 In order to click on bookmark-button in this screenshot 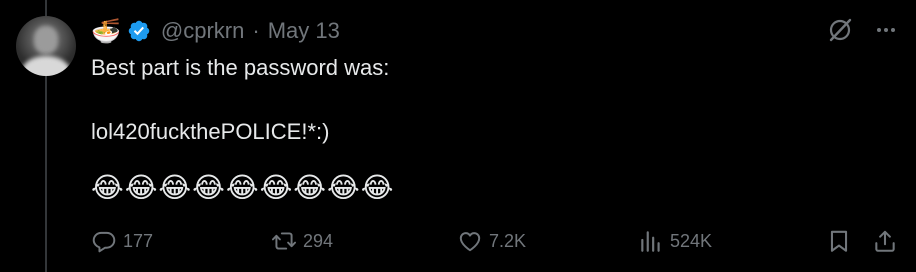, I will do `click(839, 241)`.